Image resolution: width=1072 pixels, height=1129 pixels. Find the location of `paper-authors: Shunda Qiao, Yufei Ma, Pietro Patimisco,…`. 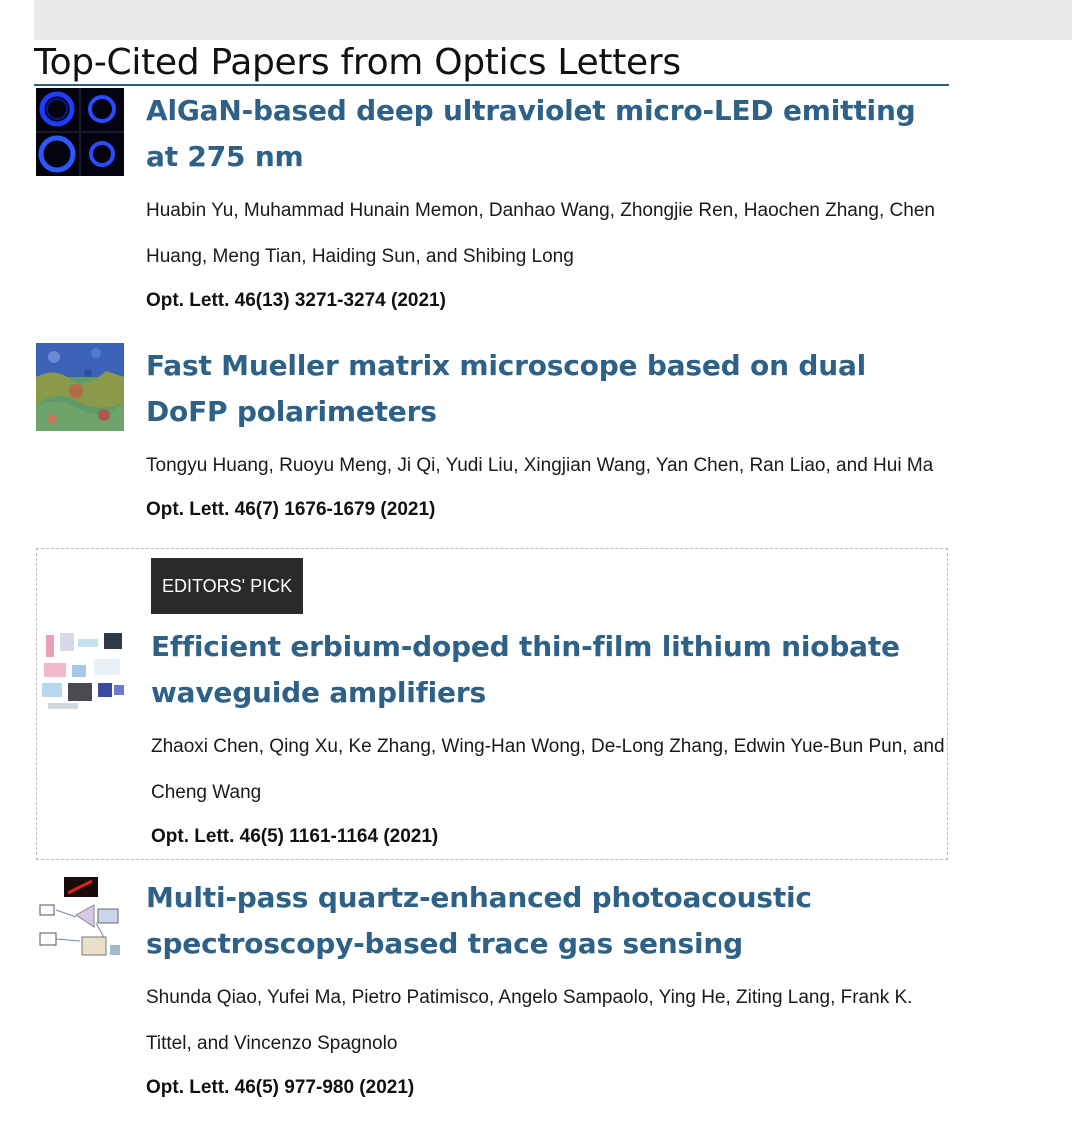

paper-authors: Shunda Qiao, Yufei Ma, Pietro Patimisco,… is located at coordinates (529, 1020).